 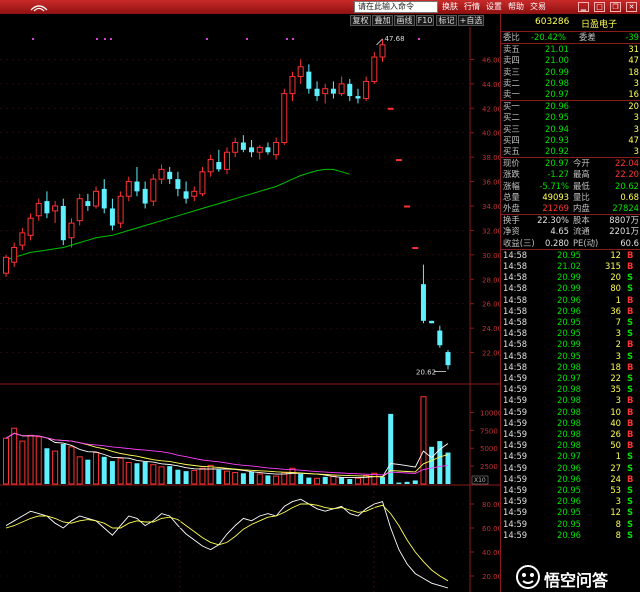 What do you see at coordinates (599, 7) in the screenshot?
I see `maximize-icon: □` at bounding box center [599, 7].